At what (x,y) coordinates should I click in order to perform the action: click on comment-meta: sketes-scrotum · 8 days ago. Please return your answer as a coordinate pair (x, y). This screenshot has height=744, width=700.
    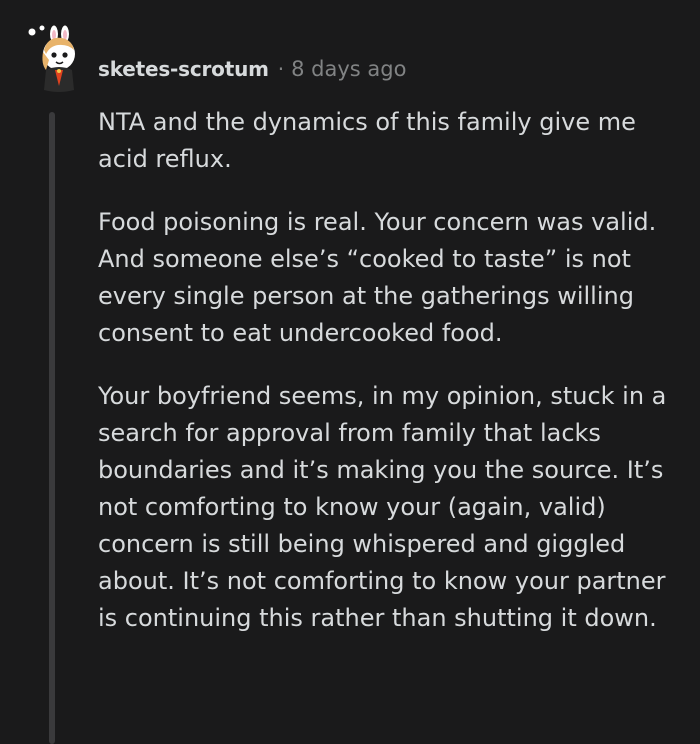
    Looking at the image, I should click on (252, 69).